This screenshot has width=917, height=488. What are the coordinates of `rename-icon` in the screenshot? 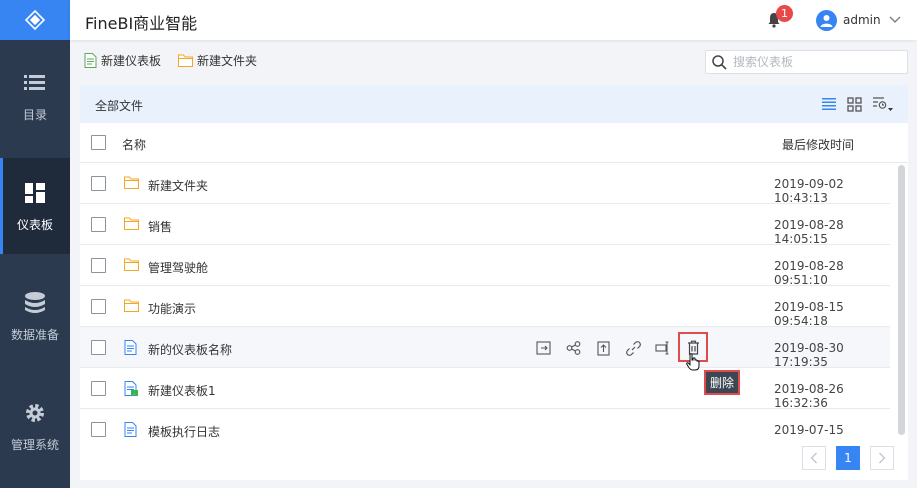 It's located at (662, 348).